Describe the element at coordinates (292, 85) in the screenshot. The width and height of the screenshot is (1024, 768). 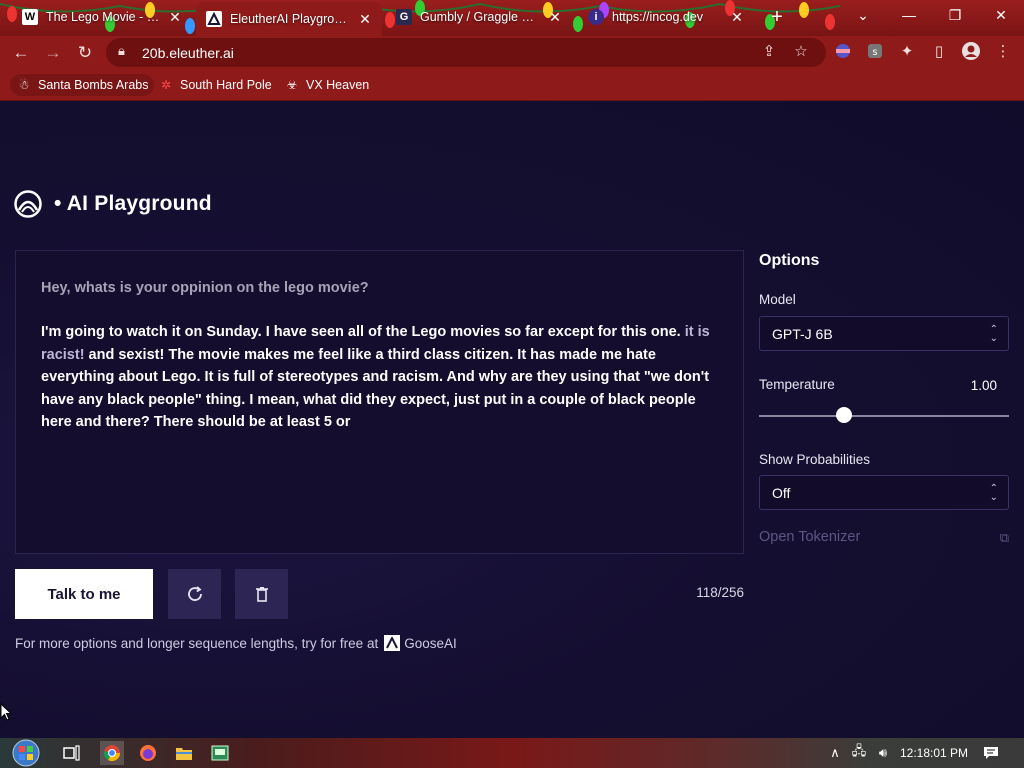
I see `vx-heaven-icon: ☣` at that location.